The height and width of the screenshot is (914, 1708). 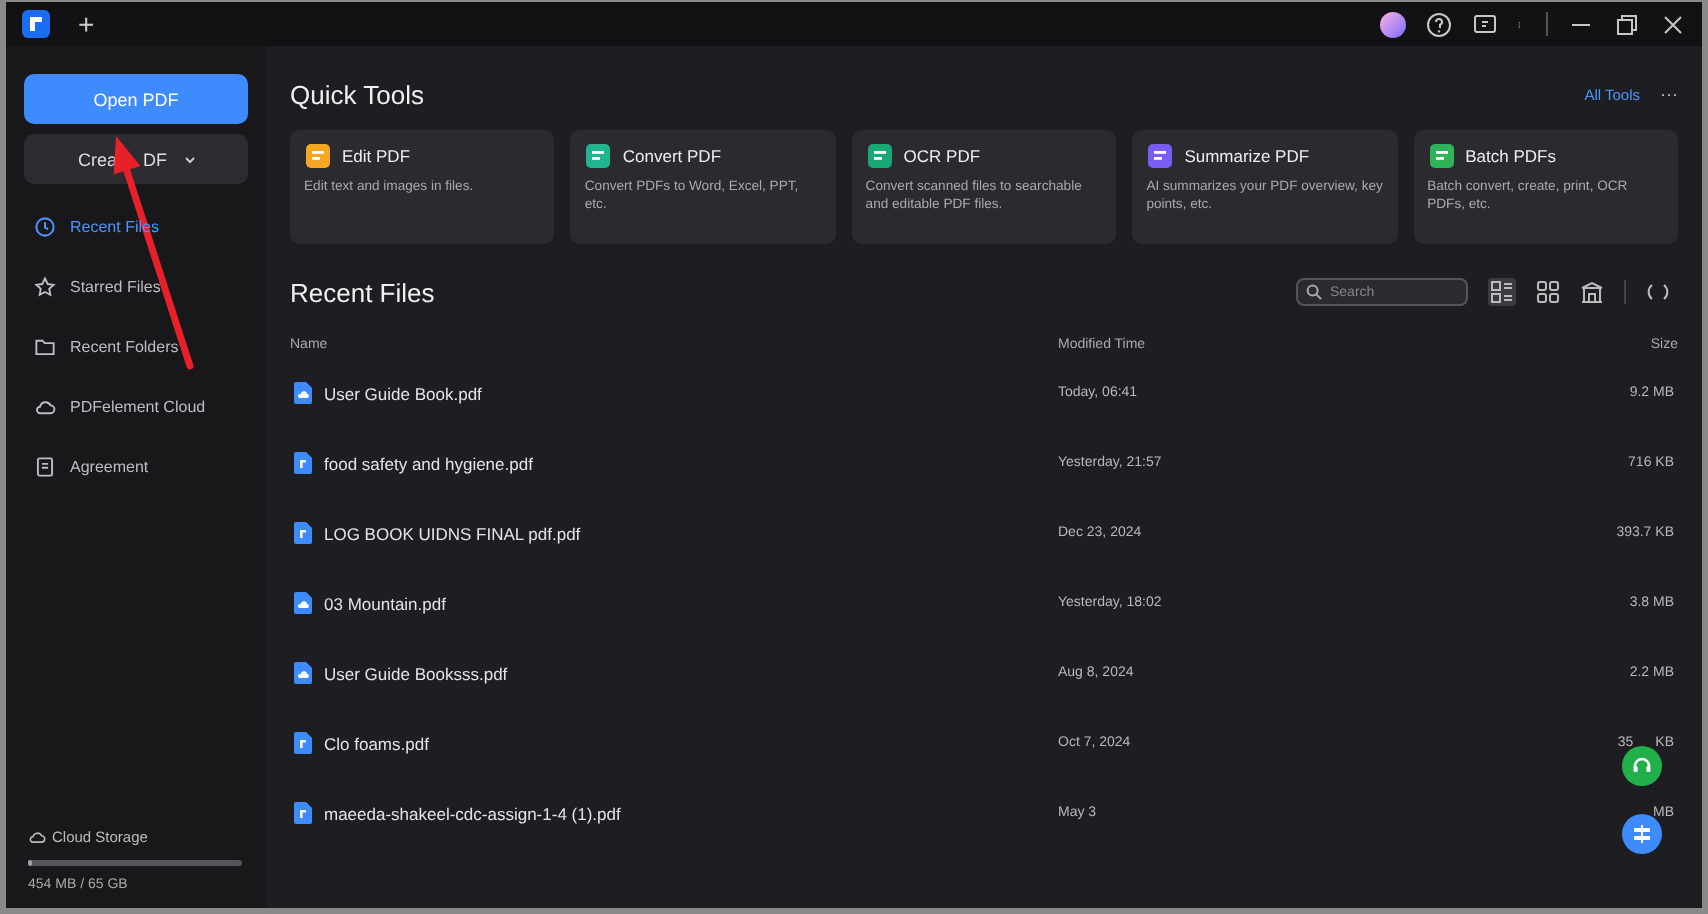 I want to click on grid-view-icon, so click(x=1548, y=292).